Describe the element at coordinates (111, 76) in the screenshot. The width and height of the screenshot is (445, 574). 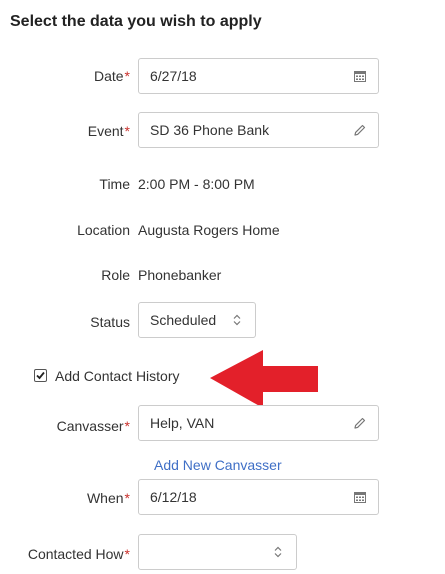
I see `date-label: Date*` at that location.